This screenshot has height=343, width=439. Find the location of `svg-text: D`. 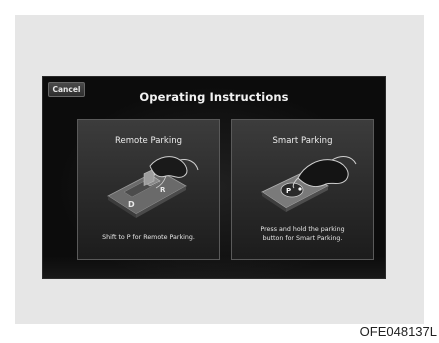

svg-text: D is located at coordinates (131, 204).